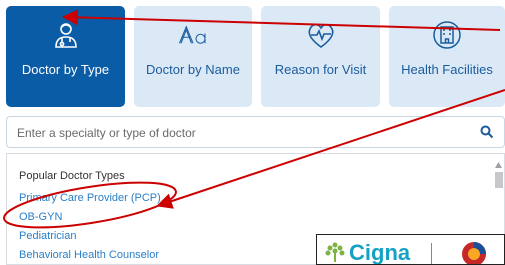 The width and height of the screenshot is (505, 265). I want to click on search-icon, so click(487, 132).